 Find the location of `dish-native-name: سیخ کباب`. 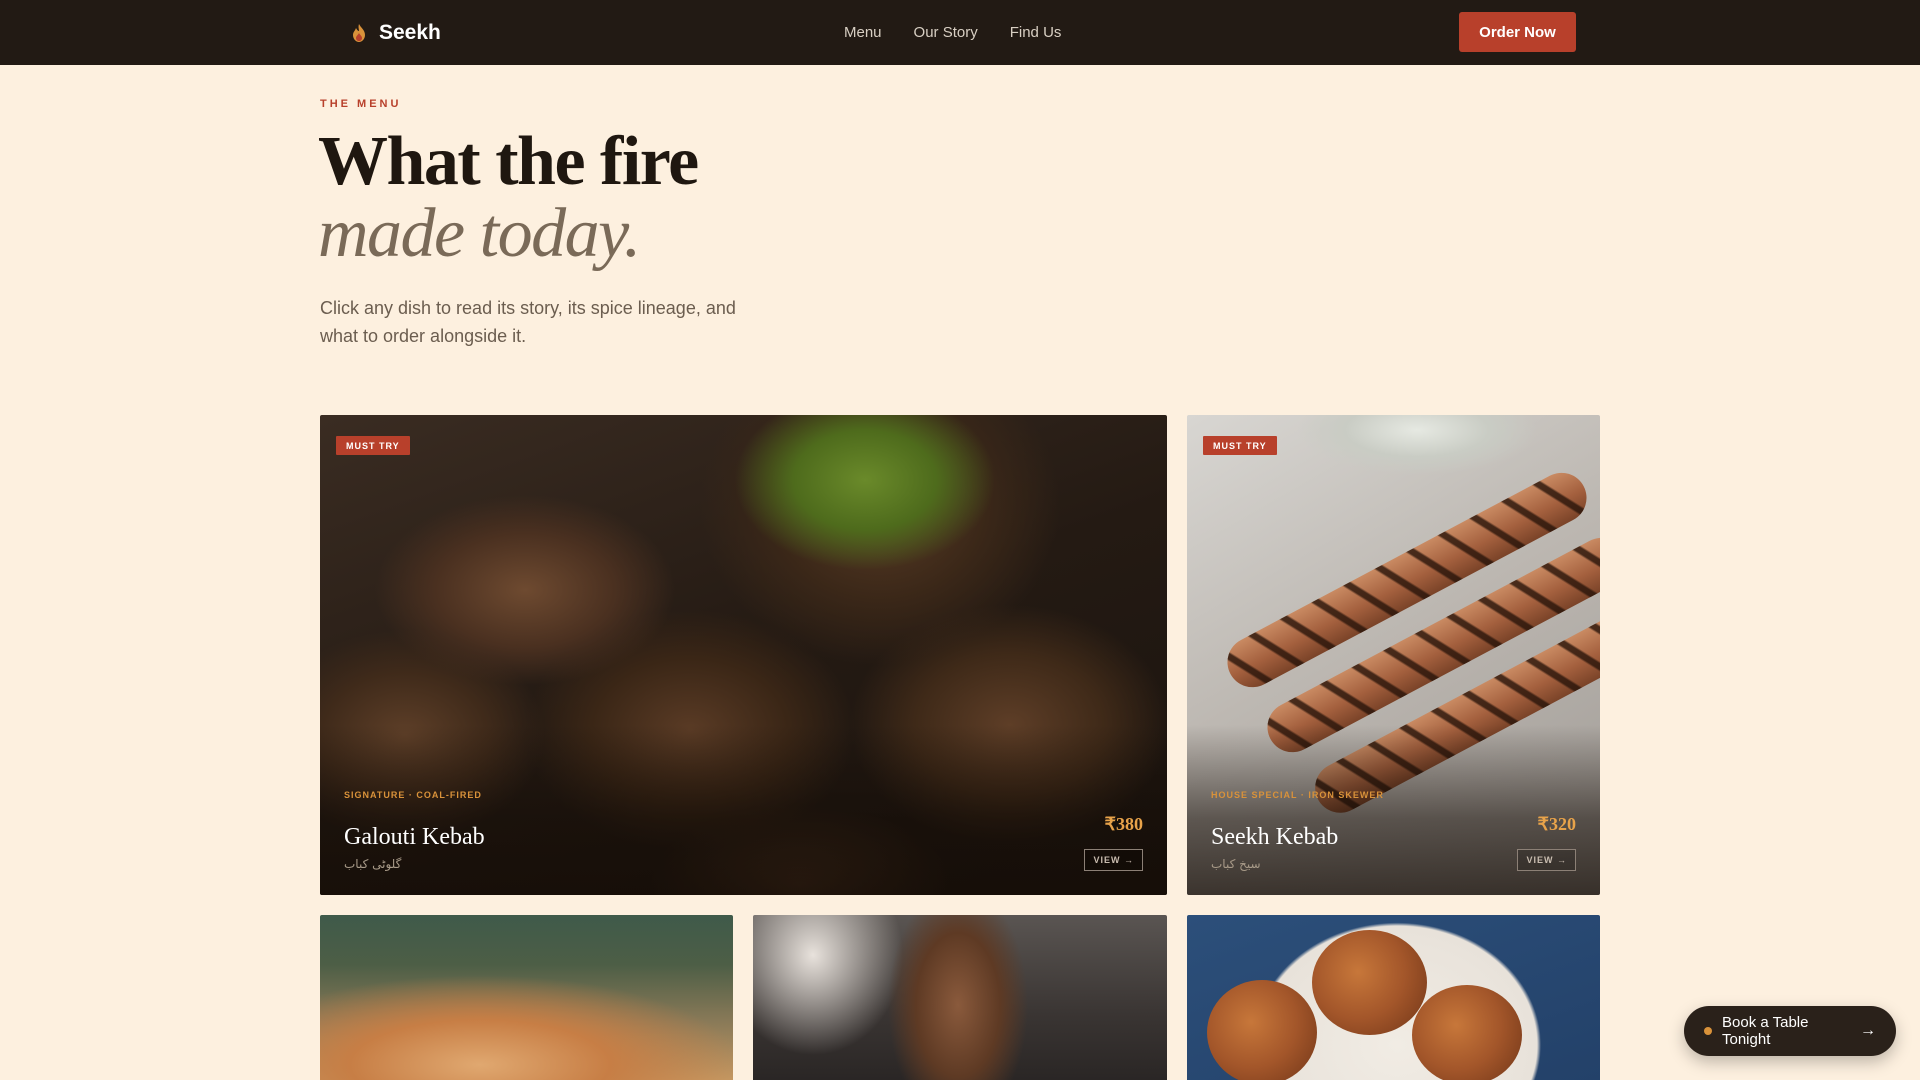

dish-native-name: سیخ کباب is located at coordinates (1236, 864).